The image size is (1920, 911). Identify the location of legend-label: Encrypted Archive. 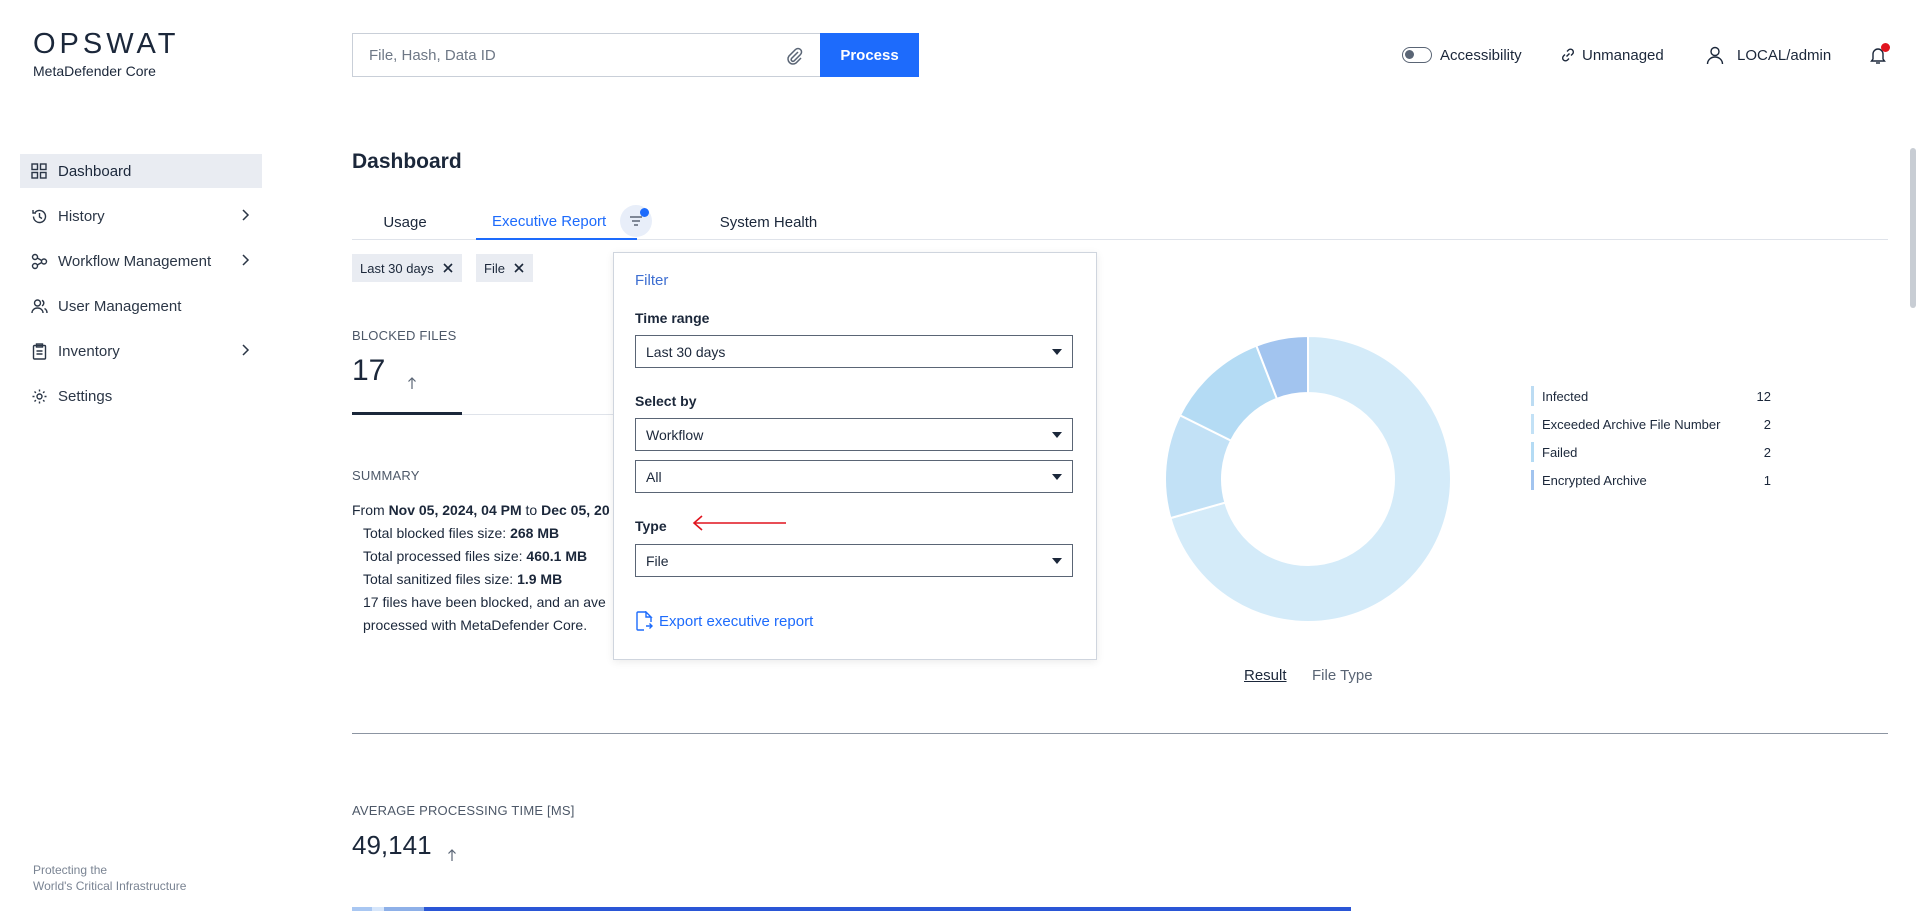
(1594, 480).